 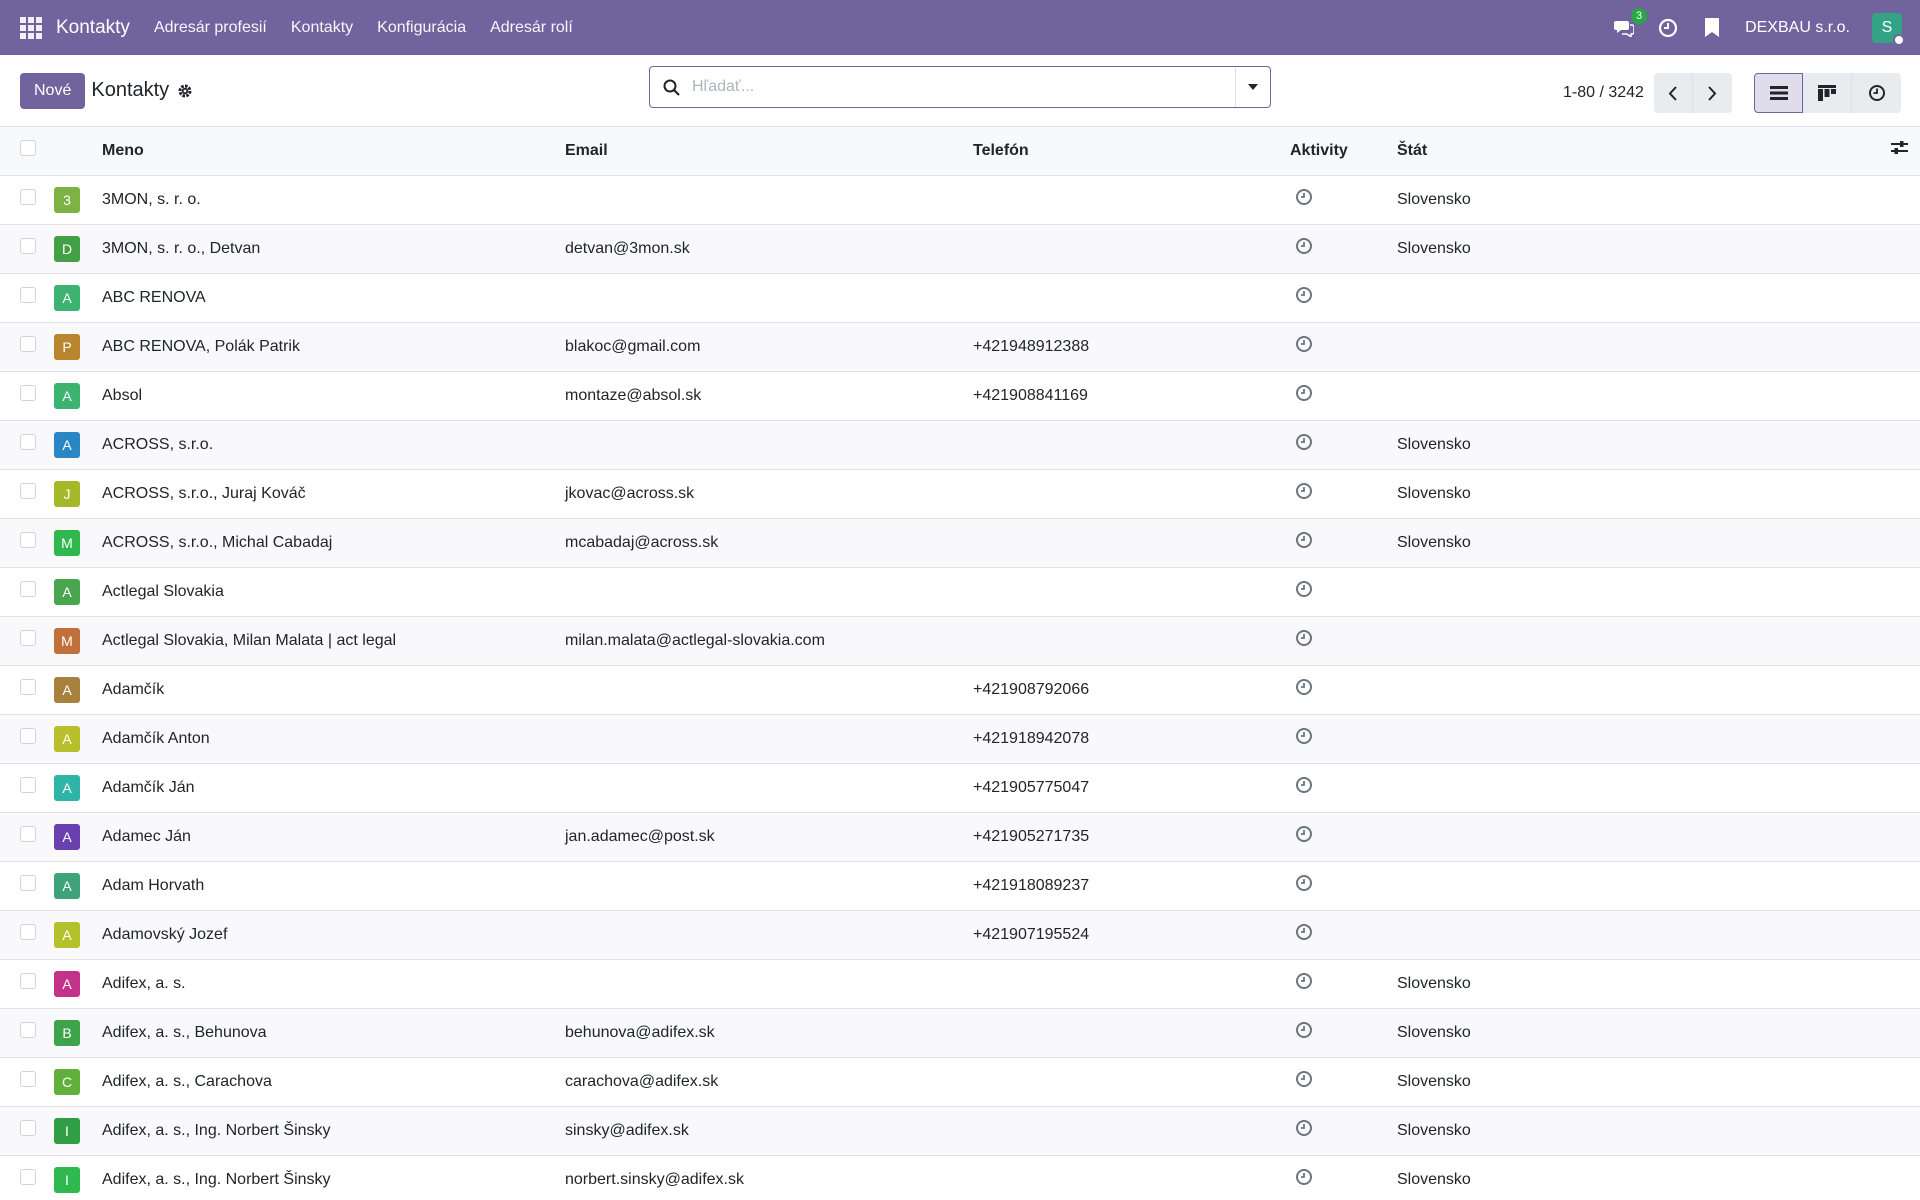 I want to click on cell-phone: +421918089237, so click(x=1131, y=885).